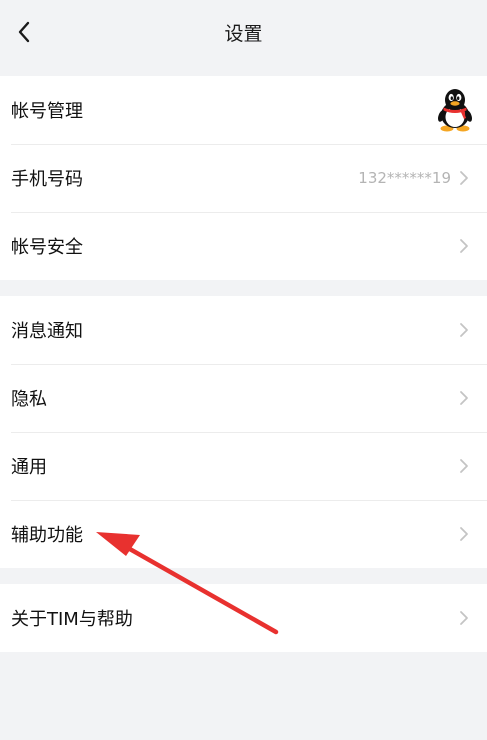 This screenshot has width=487, height=740. I want to click on back-button, so click(24, 32).